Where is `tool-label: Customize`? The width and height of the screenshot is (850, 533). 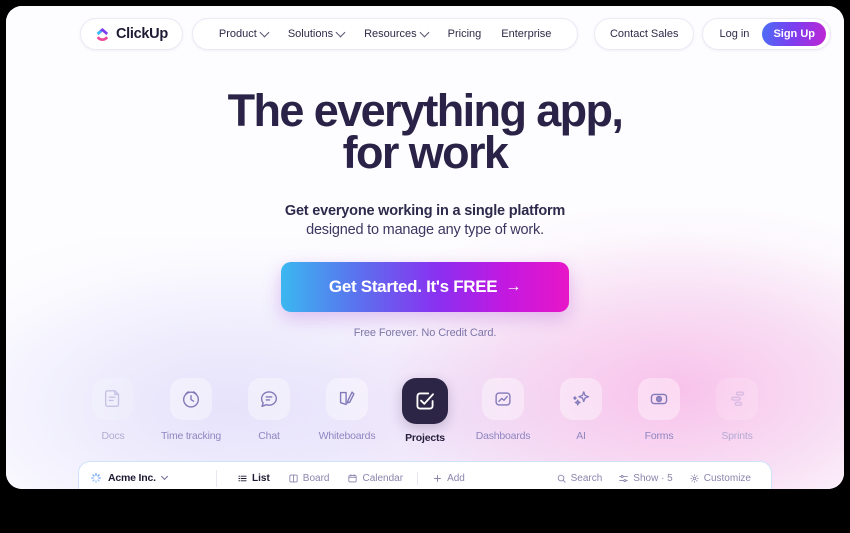 tool-label: Customize is located at coordinates (727, 478).